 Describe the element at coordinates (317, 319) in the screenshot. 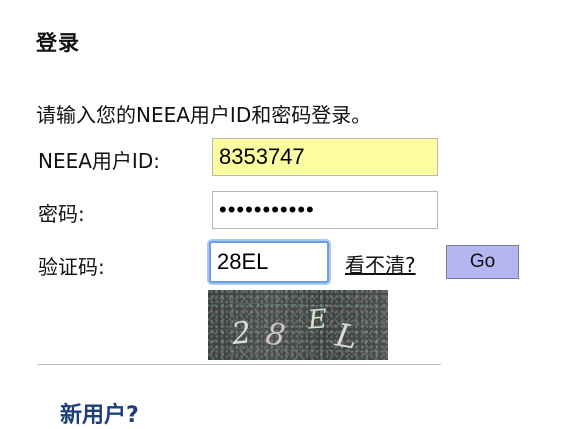

I see `svg-text: E` at that location.